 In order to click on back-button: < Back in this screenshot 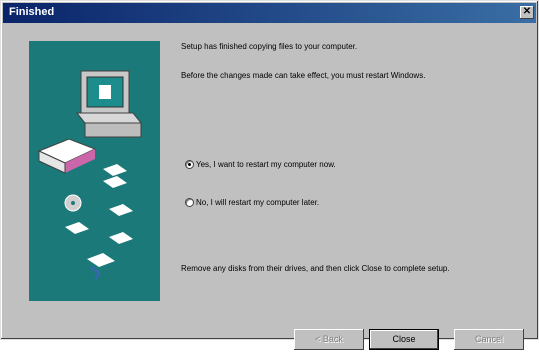, I will do `click(329, 339)`.